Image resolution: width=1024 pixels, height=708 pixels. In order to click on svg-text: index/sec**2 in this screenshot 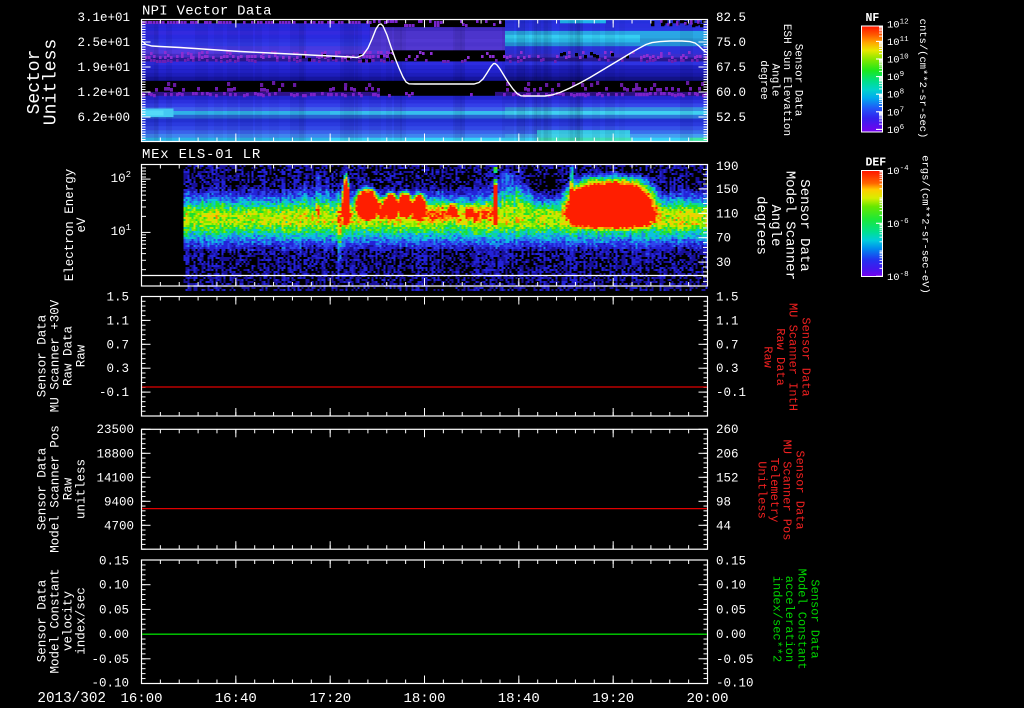, I will do `click(777, 619)`.